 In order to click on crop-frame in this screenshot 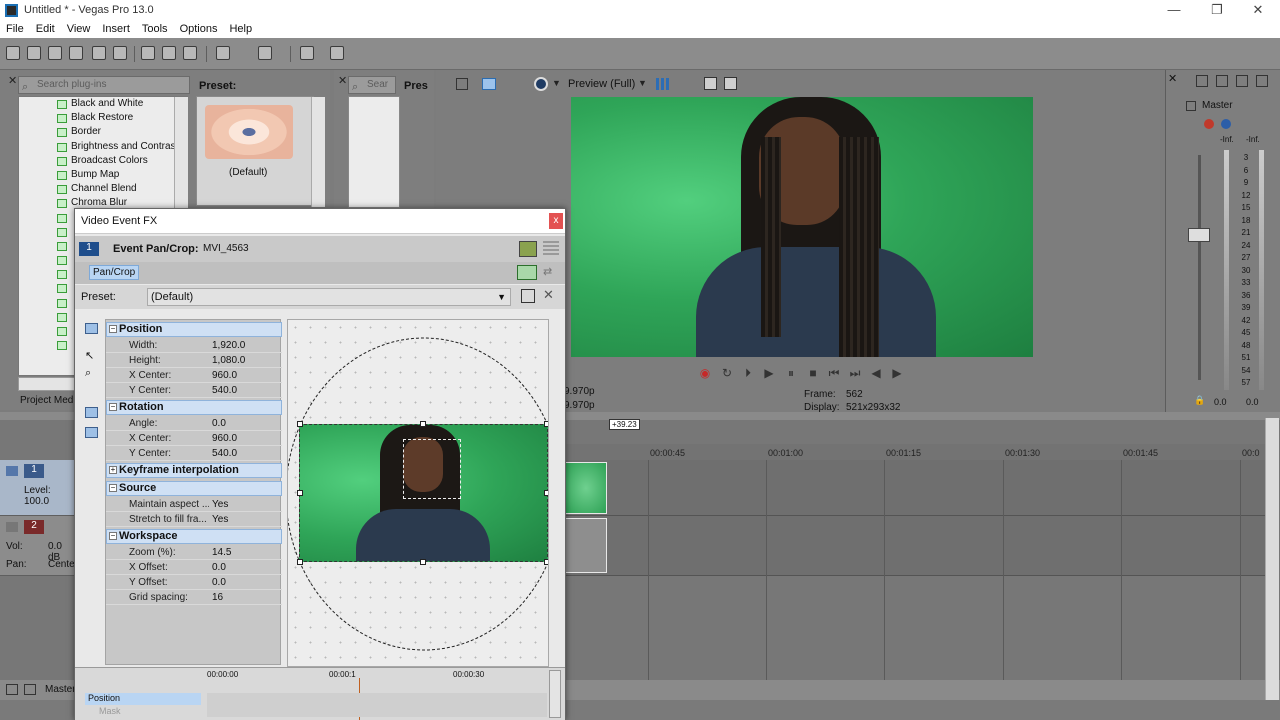, I will do `click(423, 493)`.